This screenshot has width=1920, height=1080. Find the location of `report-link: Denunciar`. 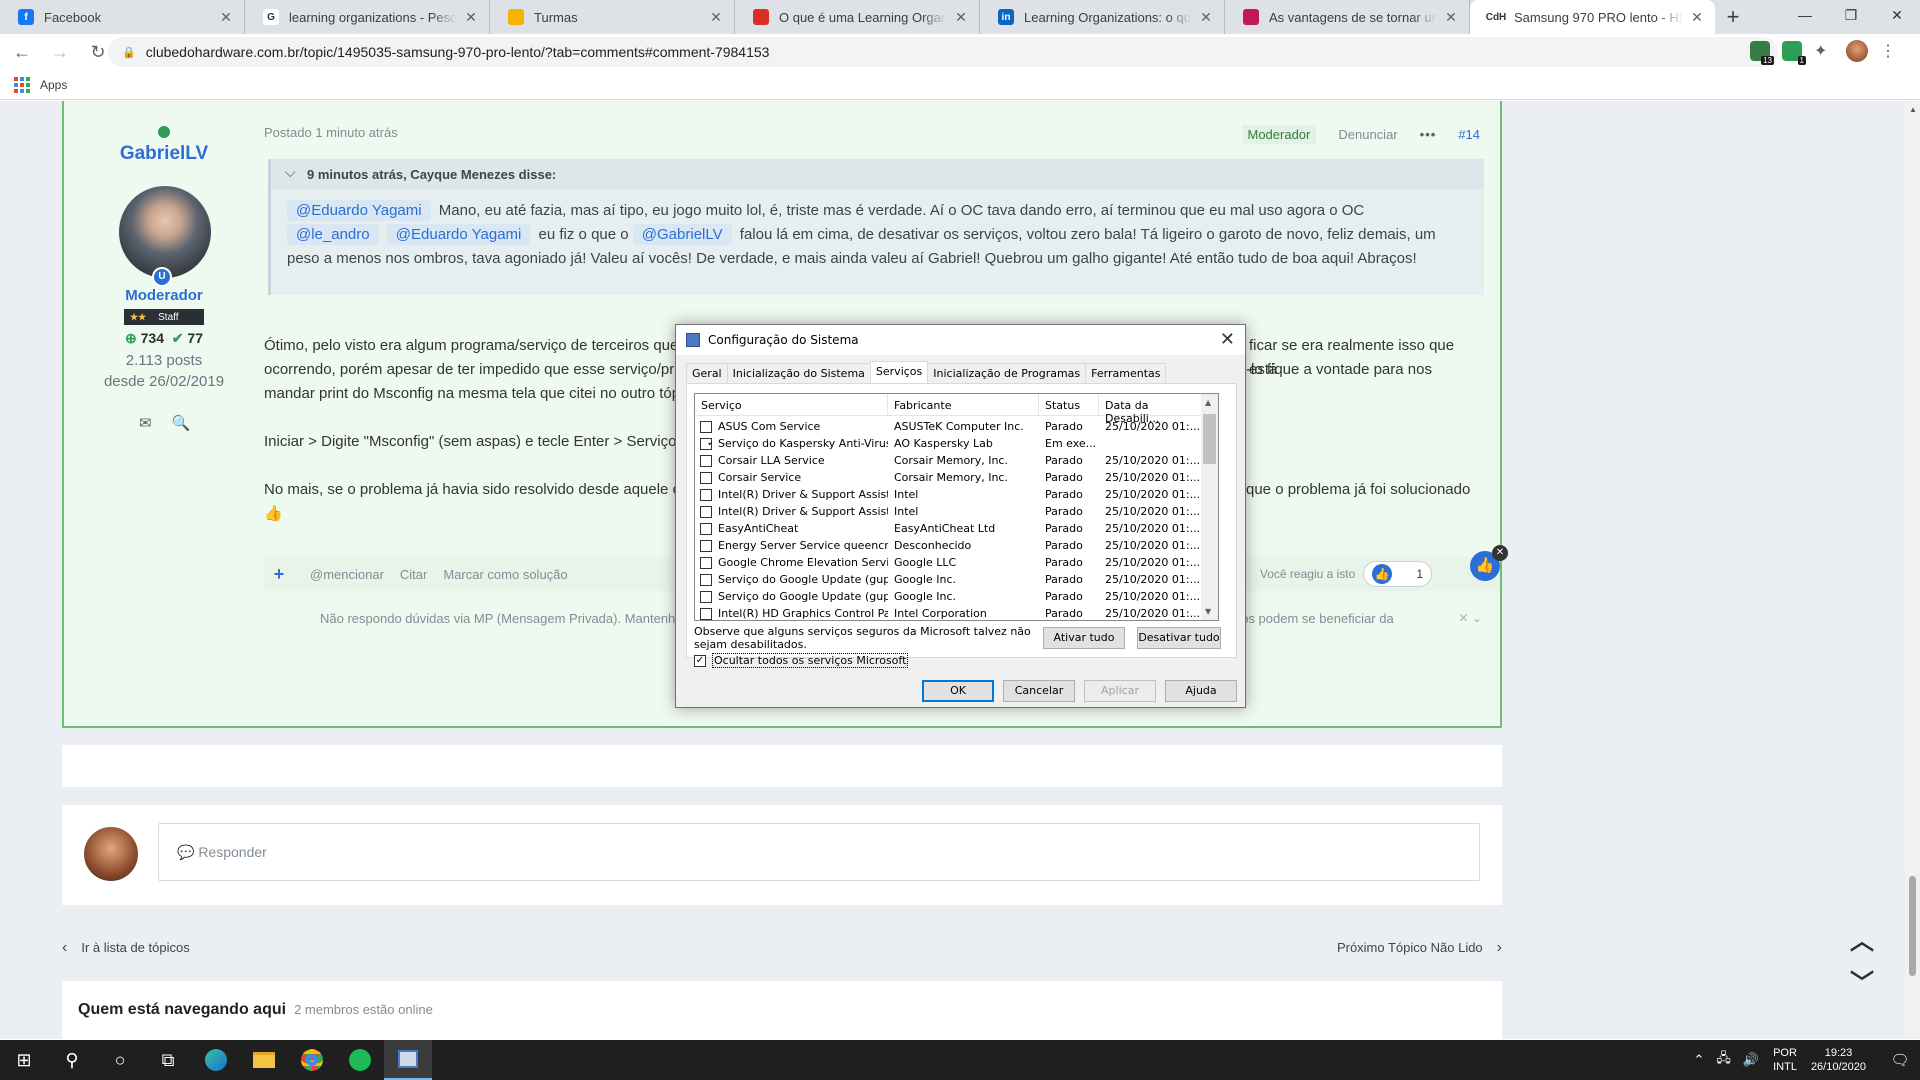

report-link: Denunciar is located at coordinates (1367, 134).